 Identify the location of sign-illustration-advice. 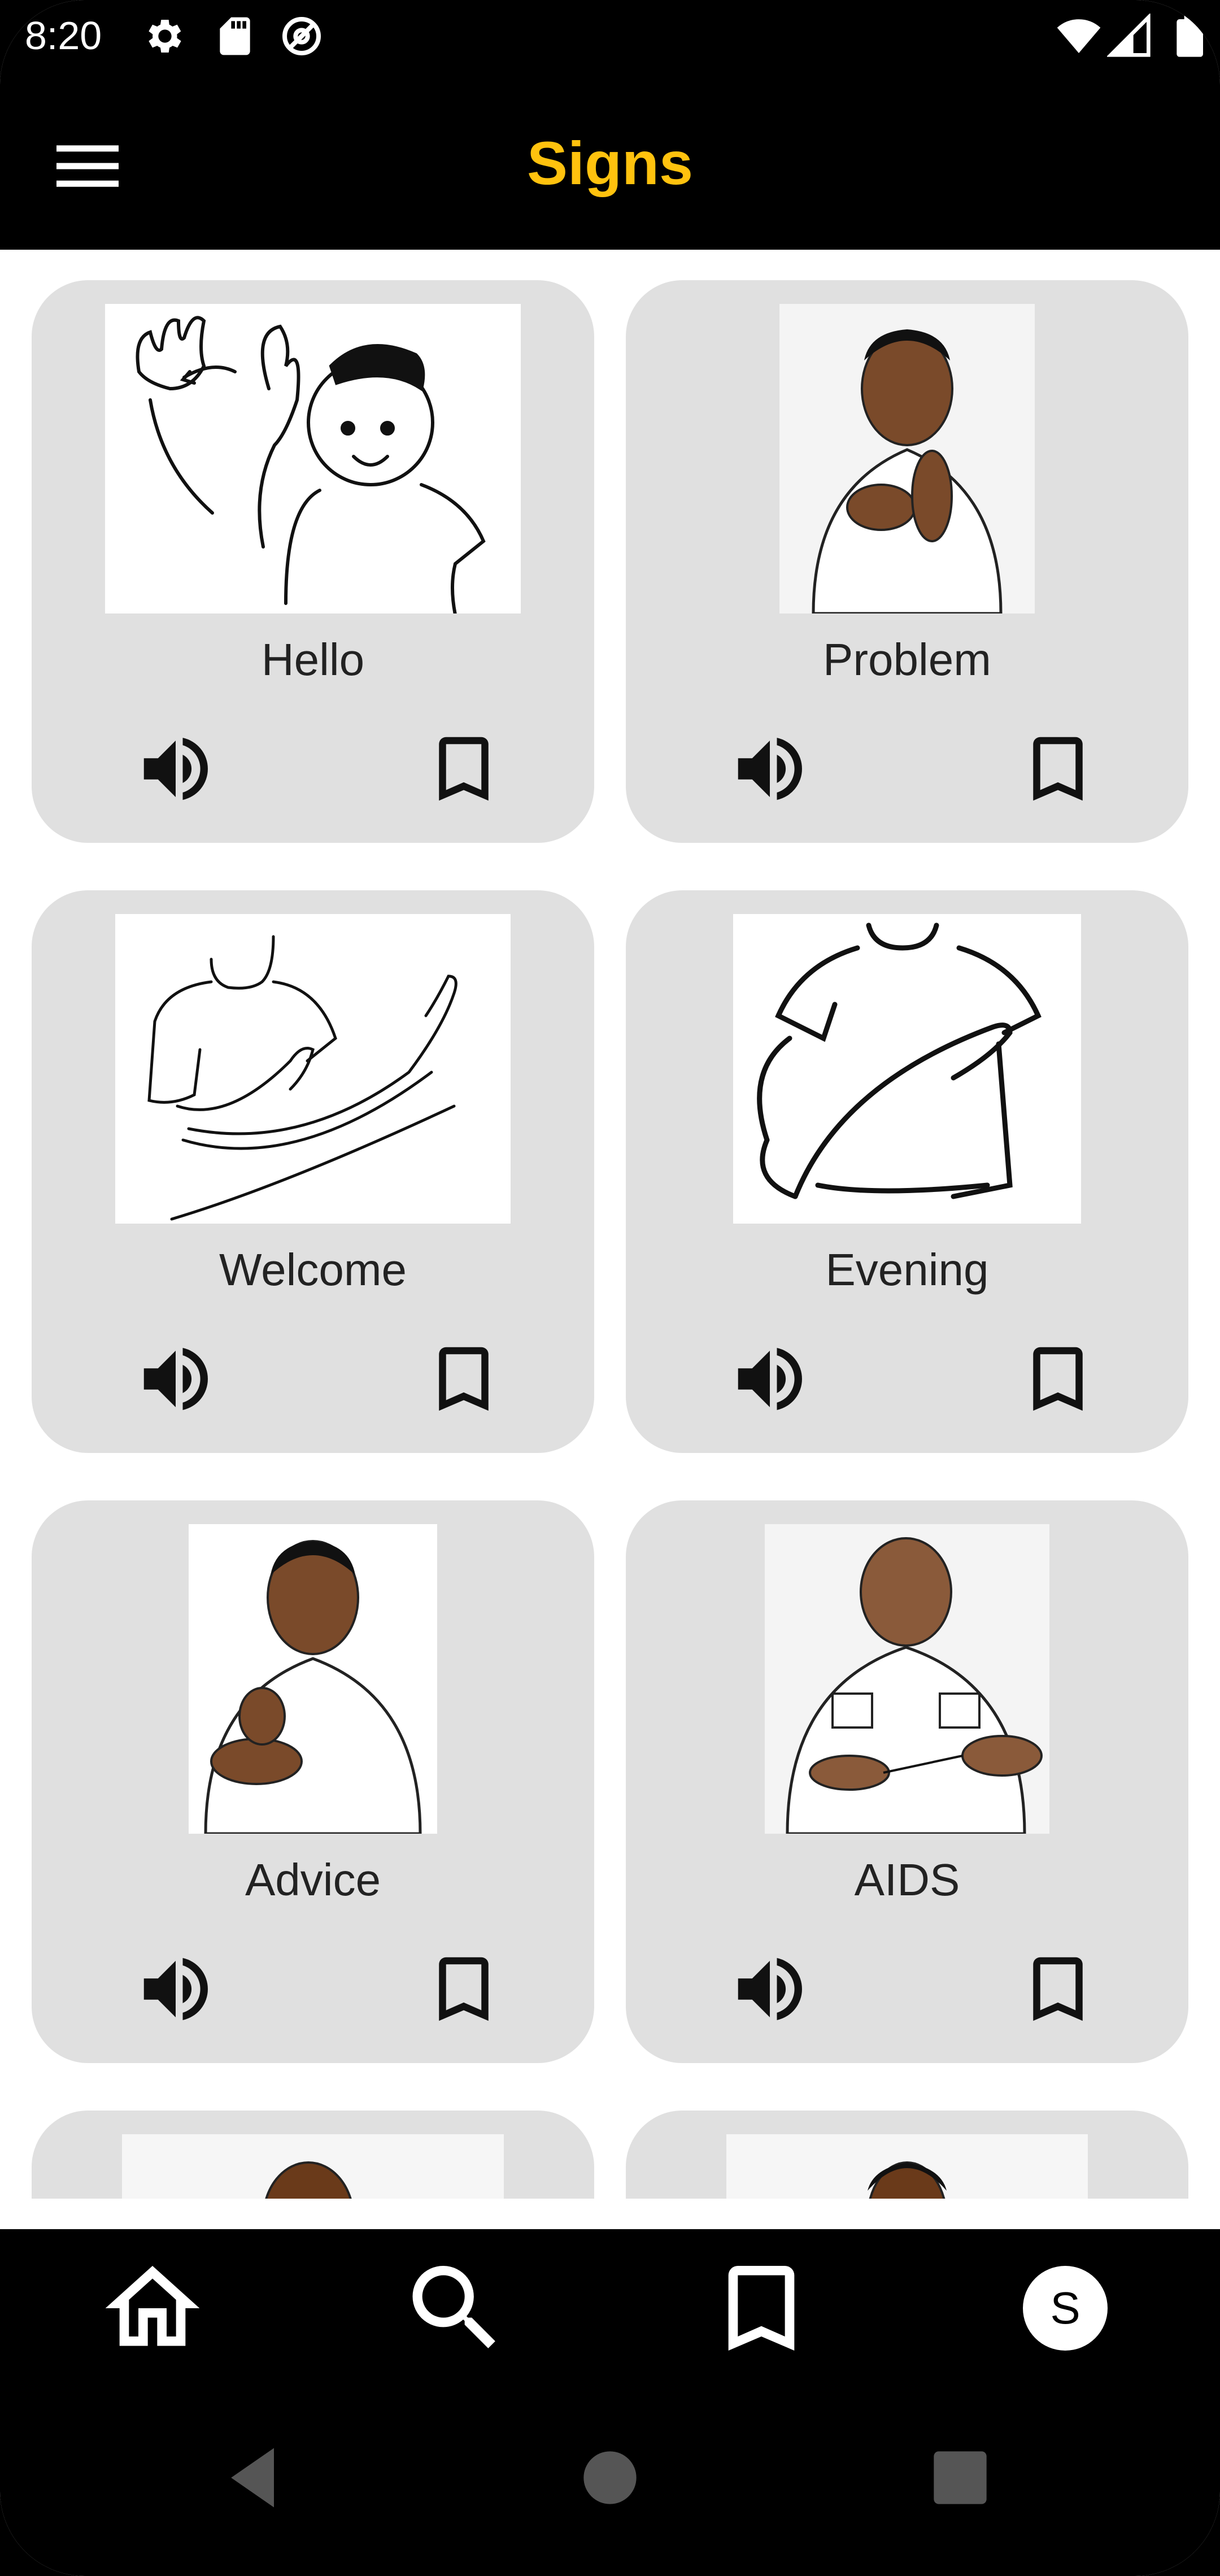
(313, 1679).